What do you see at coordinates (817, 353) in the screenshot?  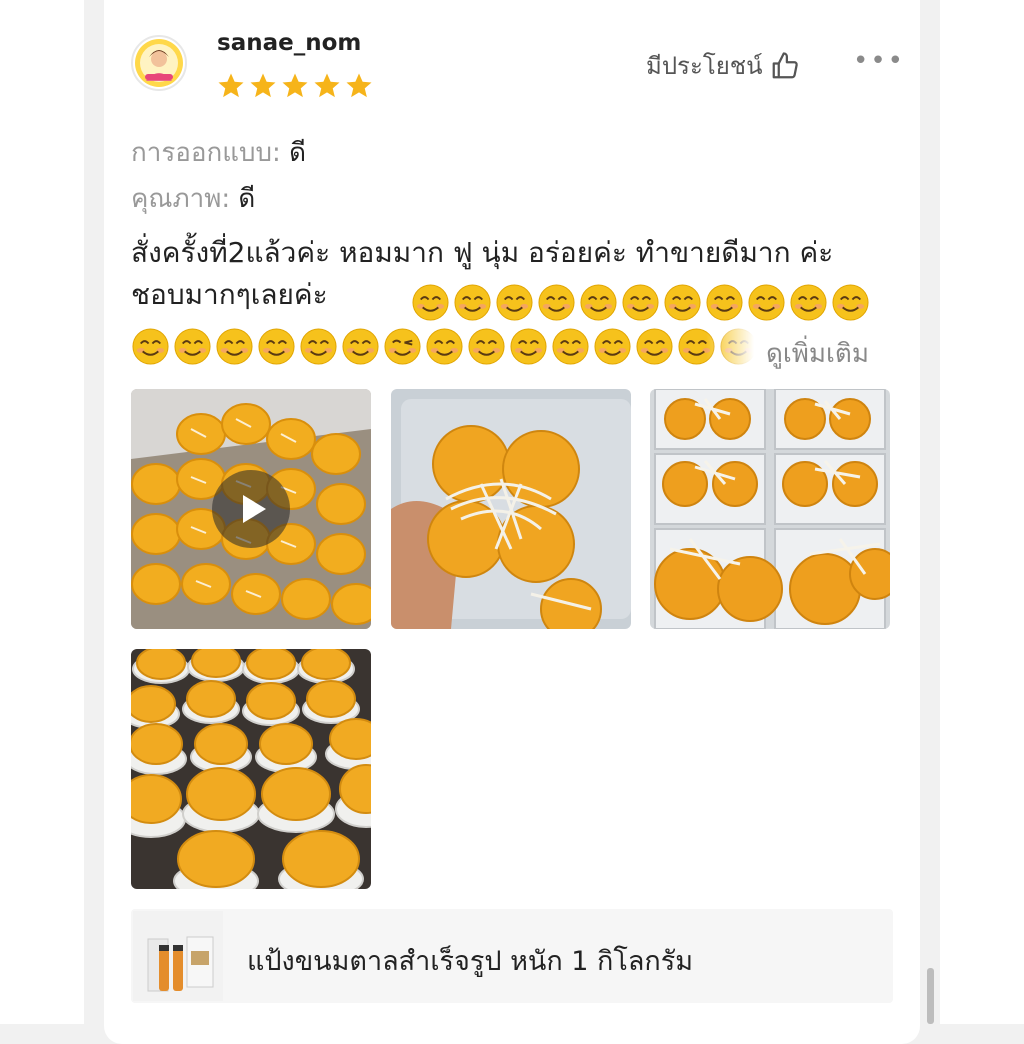 I see `see-more-link: ดูเพิ่มเติม` at bounding box center [817, 353].